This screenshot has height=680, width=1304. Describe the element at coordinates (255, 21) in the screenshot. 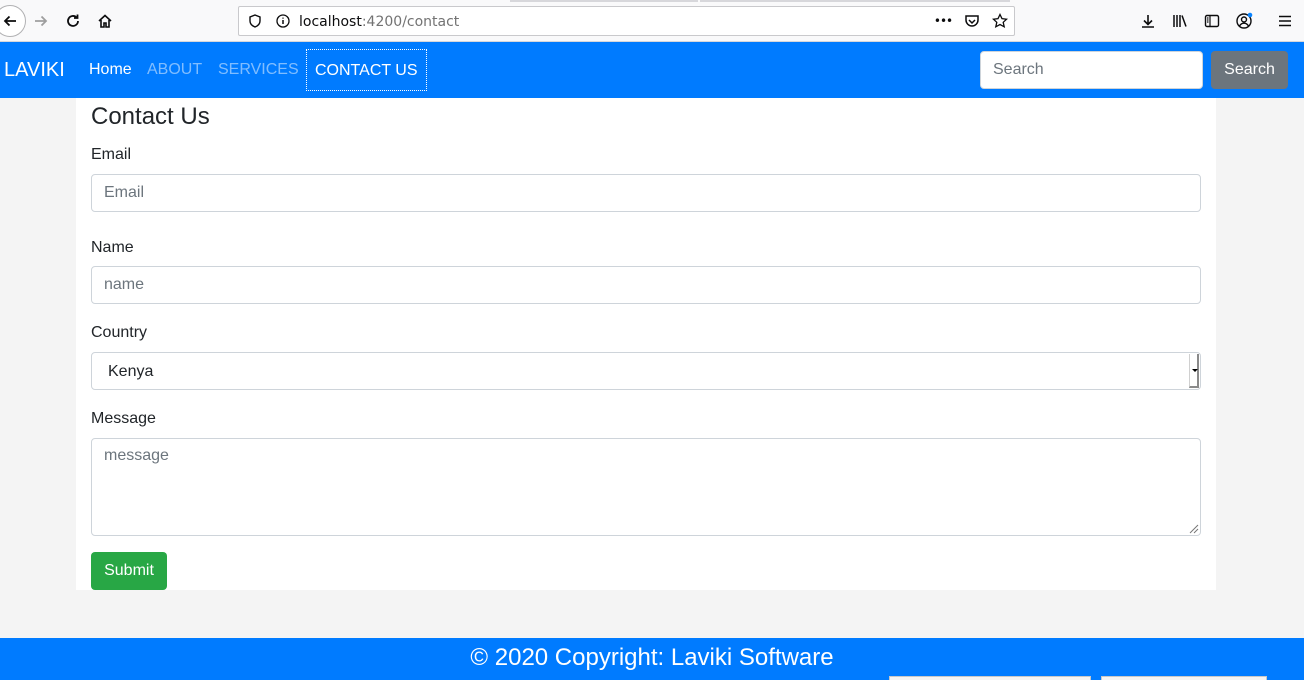

I see `shield-icon` at that location.